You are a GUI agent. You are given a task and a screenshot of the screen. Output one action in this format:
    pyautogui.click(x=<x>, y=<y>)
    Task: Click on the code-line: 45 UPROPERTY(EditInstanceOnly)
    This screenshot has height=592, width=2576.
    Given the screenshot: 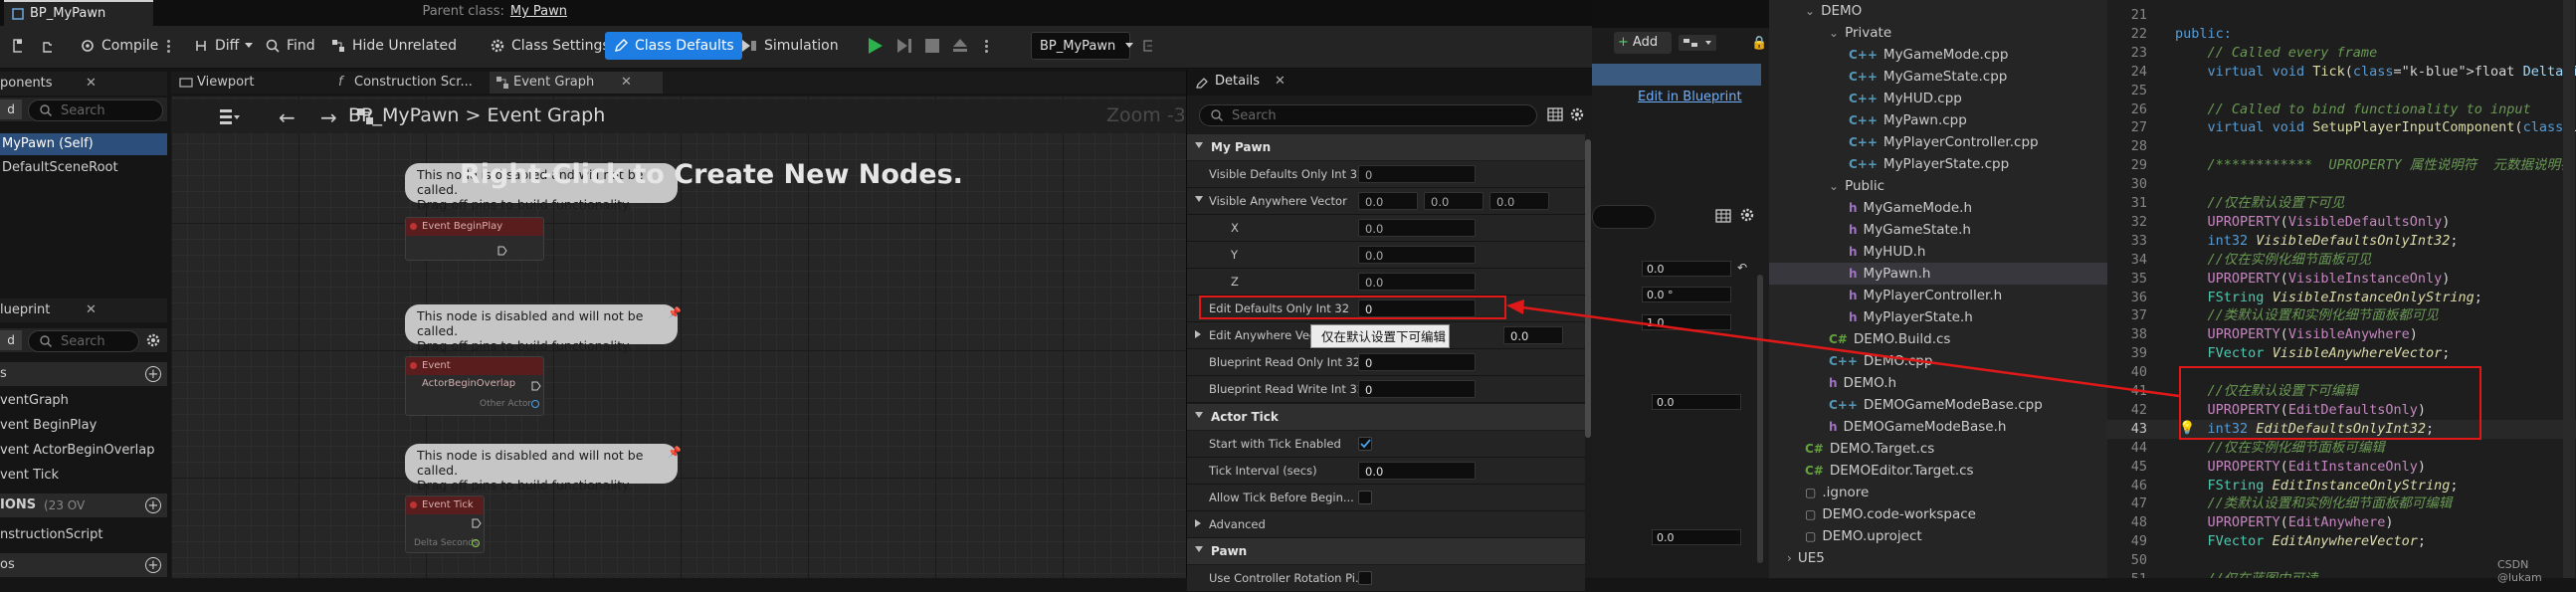 What is the action you would take?
    pyautogui.click(x=2341, y=467)
    